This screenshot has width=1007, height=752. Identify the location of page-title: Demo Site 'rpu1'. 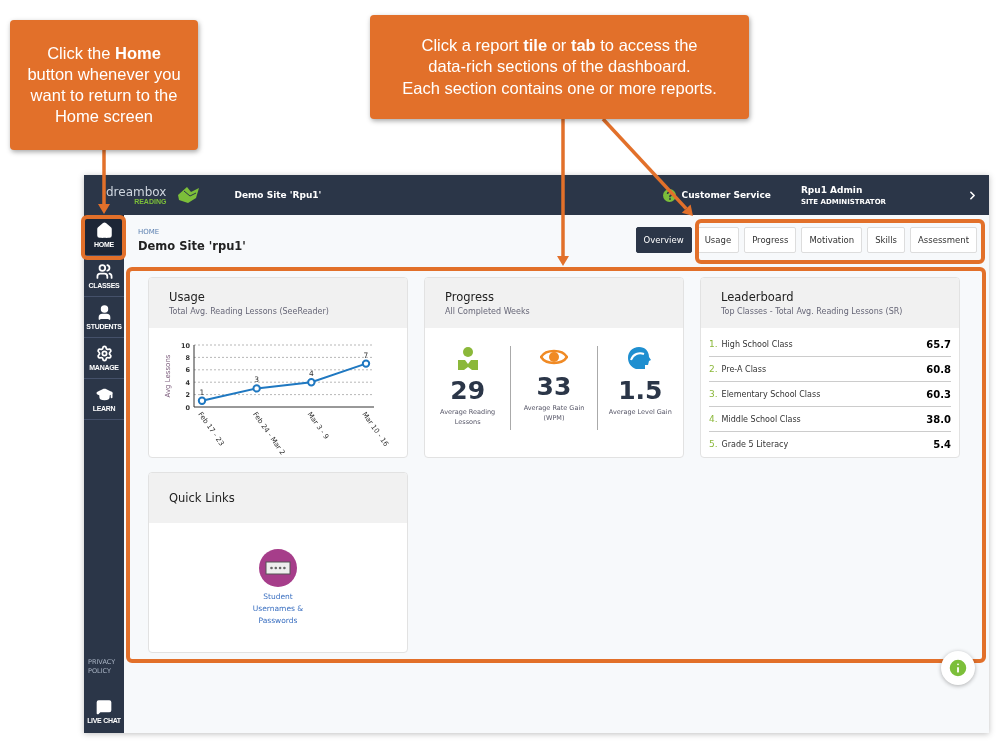
(192, 245).